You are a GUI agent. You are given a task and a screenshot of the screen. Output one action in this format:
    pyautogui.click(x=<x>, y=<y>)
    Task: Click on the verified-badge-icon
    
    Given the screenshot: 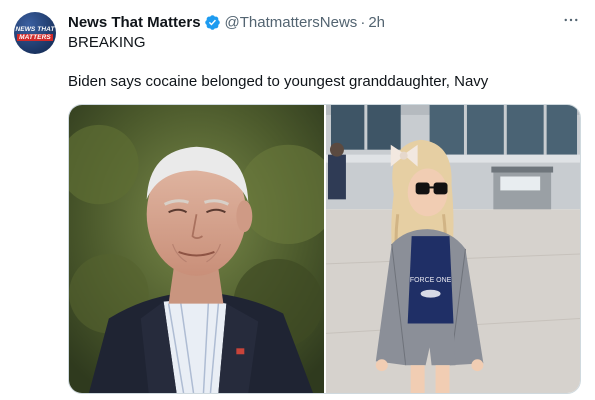 What is the action you would take?
    pyautogui.click(x=212, y=22)
    